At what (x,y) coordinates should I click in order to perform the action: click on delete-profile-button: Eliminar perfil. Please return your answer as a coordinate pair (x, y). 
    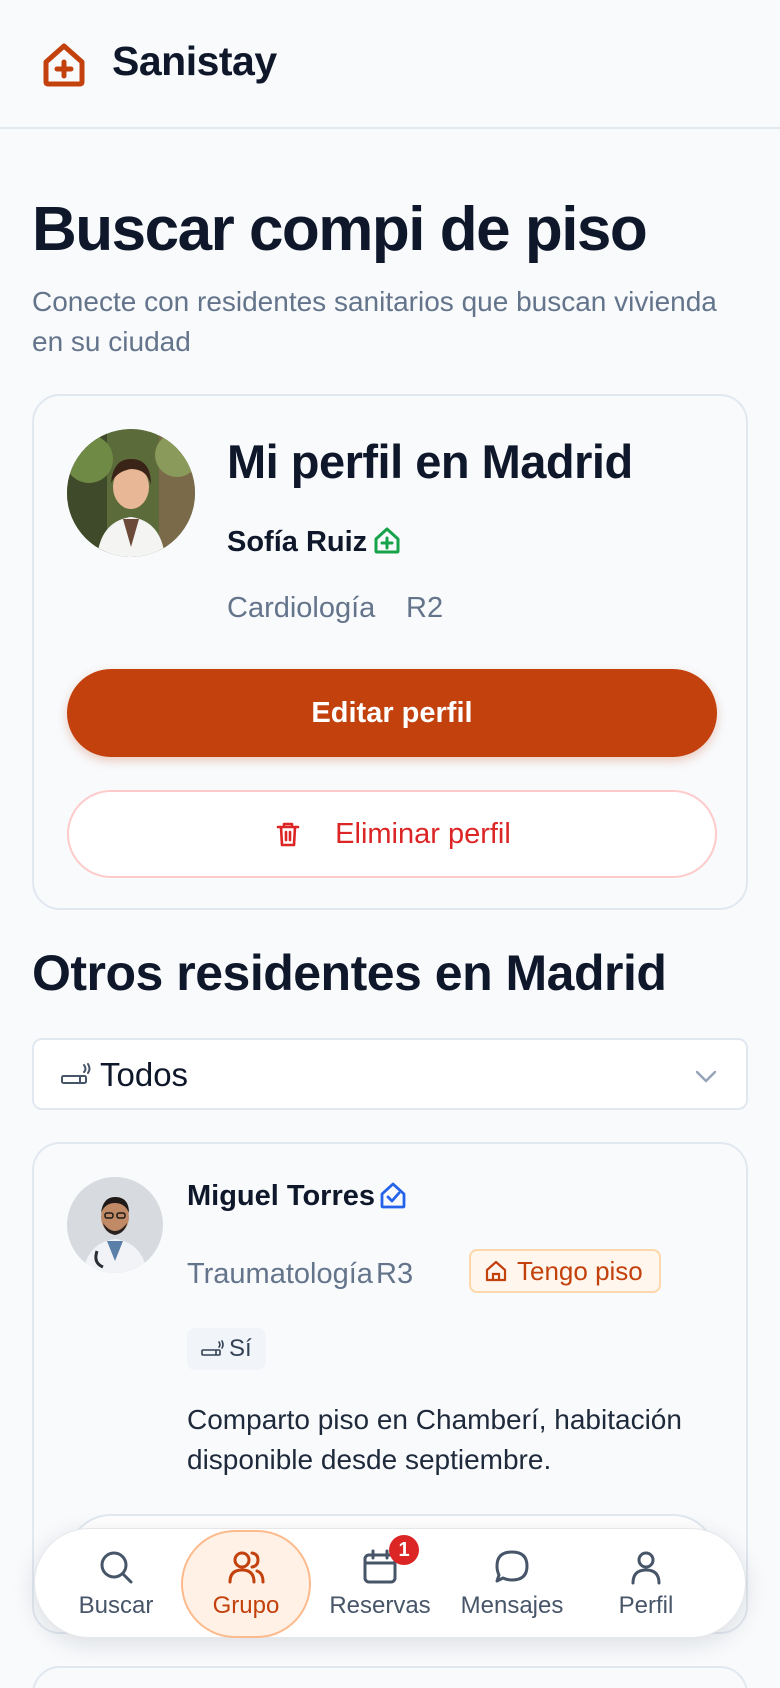
    Looking at the image, I should click on (392, 834).